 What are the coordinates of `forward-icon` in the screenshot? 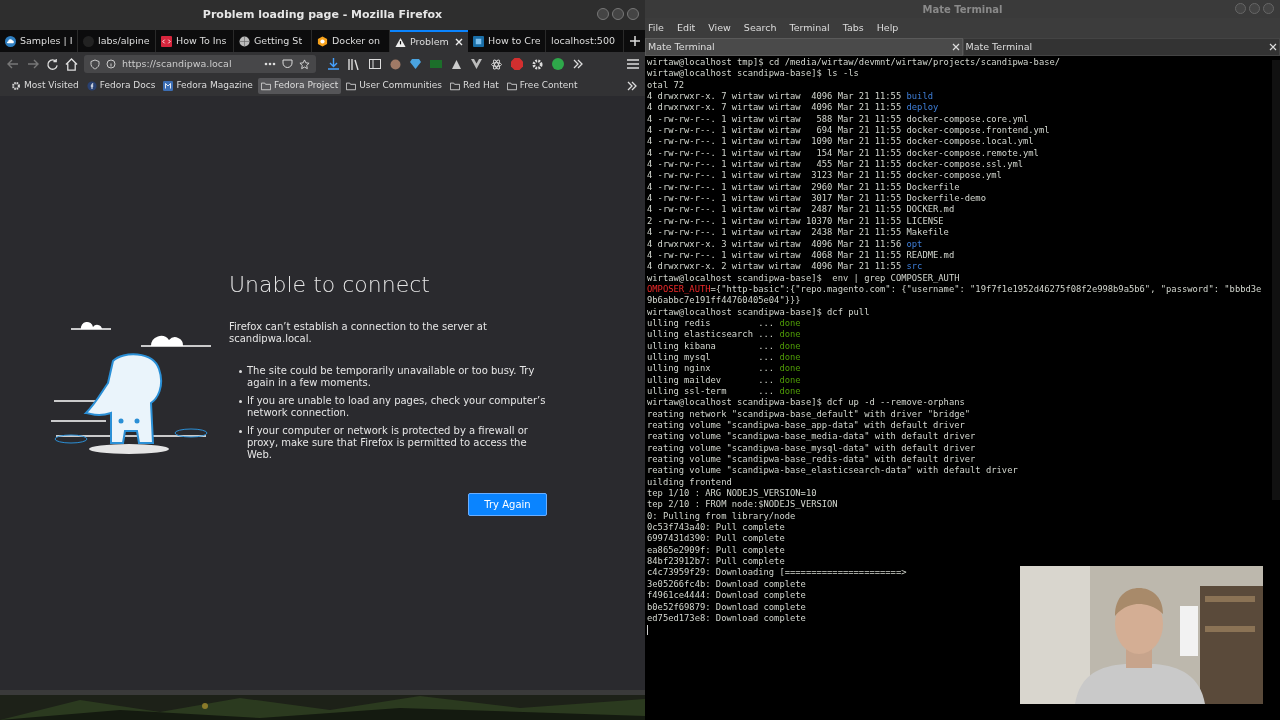 It's located at (33, 64).